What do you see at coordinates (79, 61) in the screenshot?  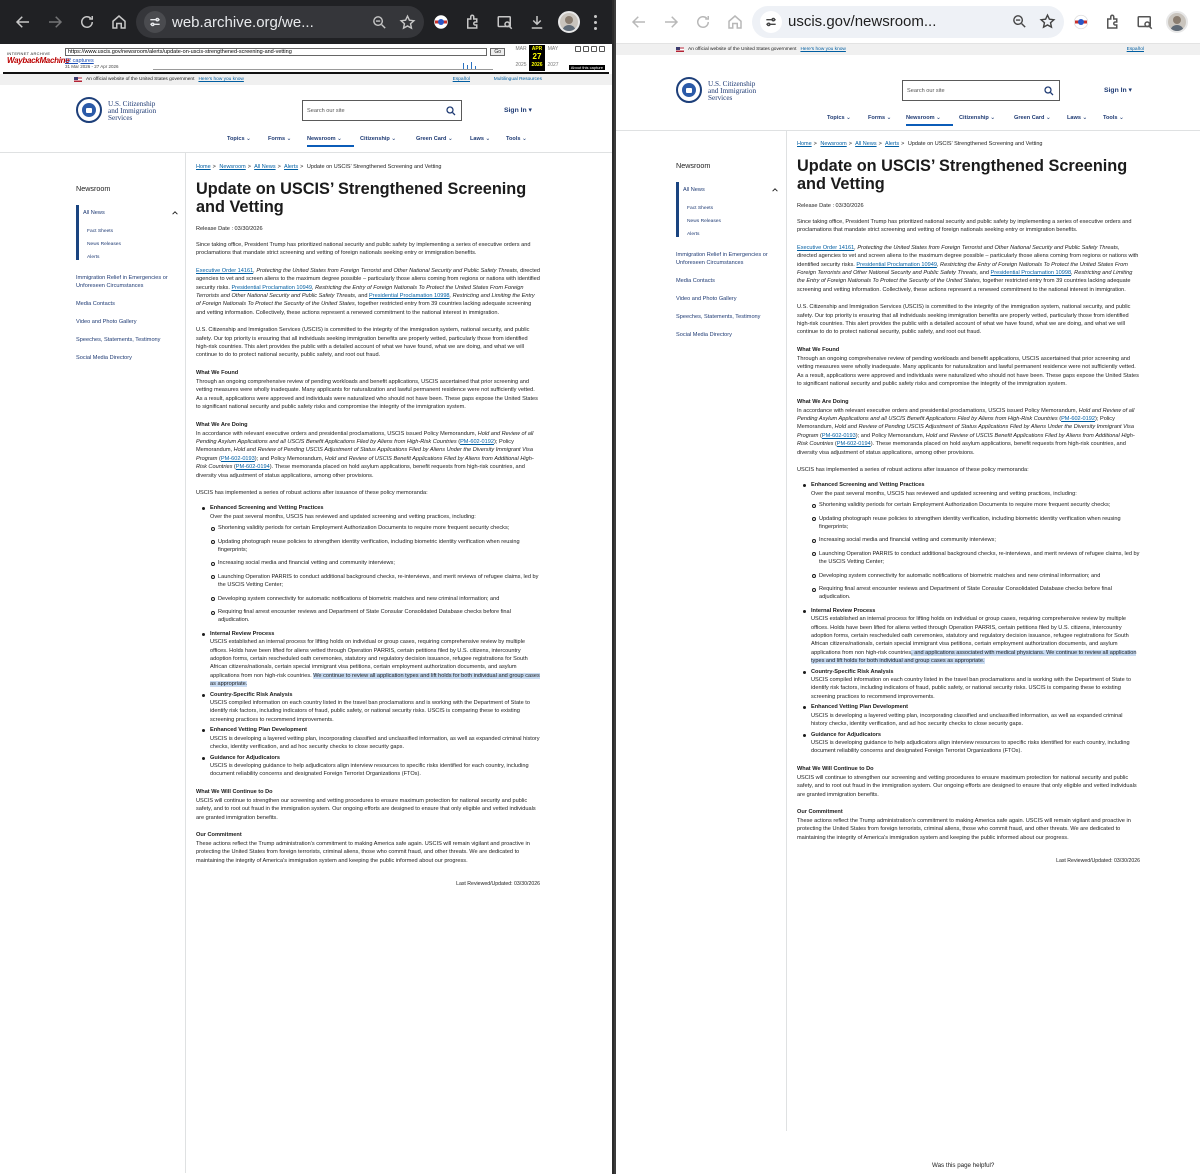 I see `captures-link: 12 captures` at bounding box center [79, 61].